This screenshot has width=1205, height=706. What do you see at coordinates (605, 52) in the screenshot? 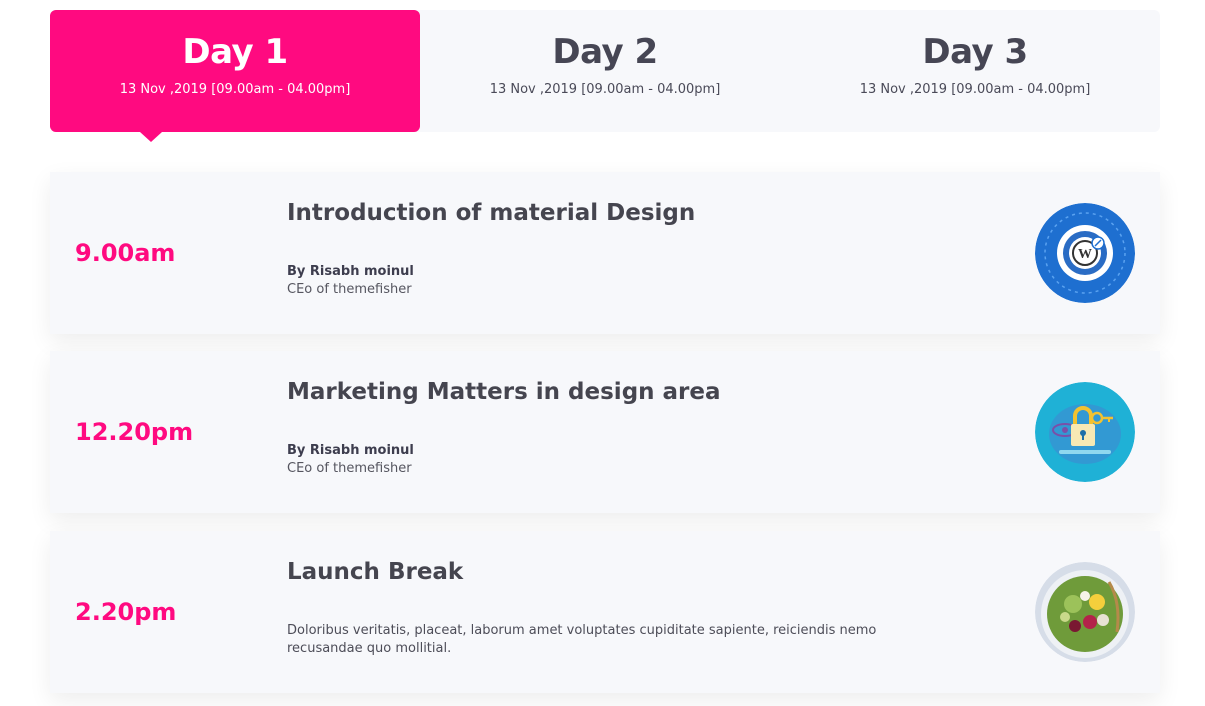
I see `tab-title: Day 2` at bounding box center [605, 52].